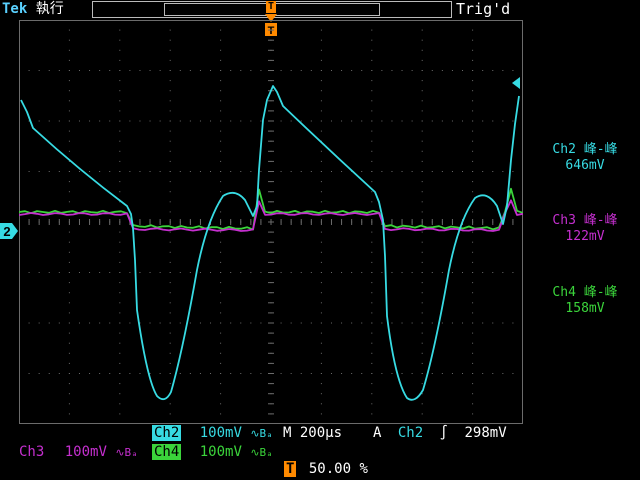  Describe the element at coordinates (485, 433) in the screenshot. I see `trigger-level: 298mV` at that location.